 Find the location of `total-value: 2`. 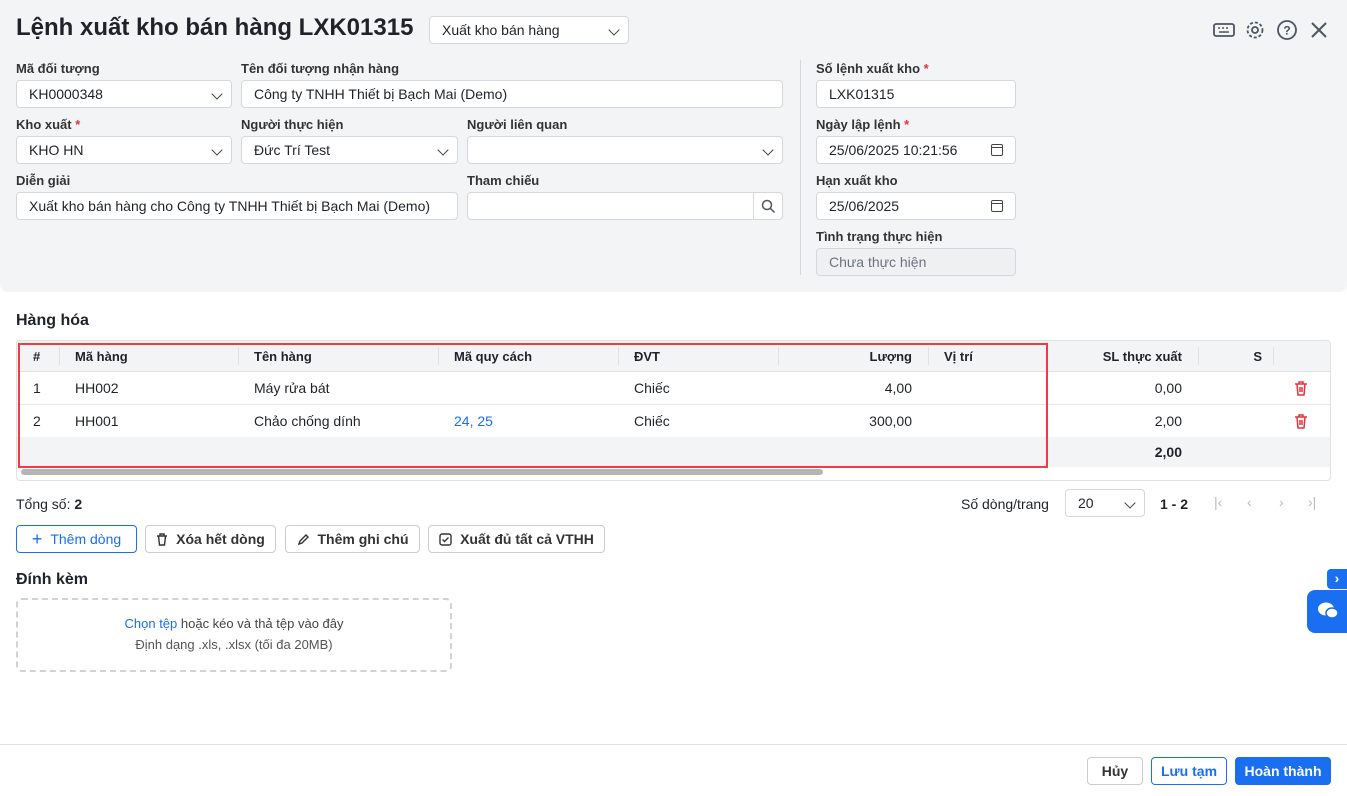

total-value: 2 is located at coordinates (78, 504).